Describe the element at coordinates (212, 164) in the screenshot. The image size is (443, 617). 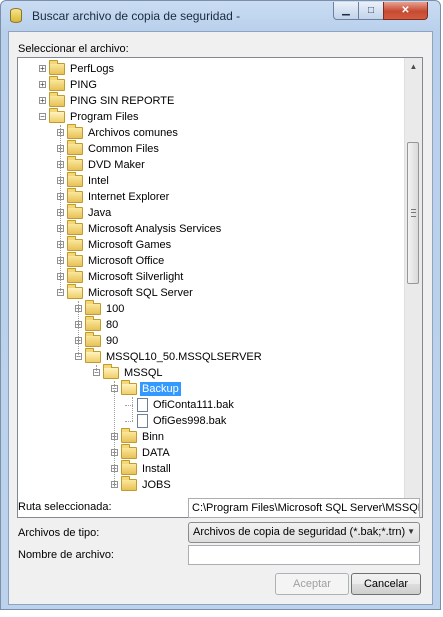
I see `tree-row: + DVD Maker` at that location.